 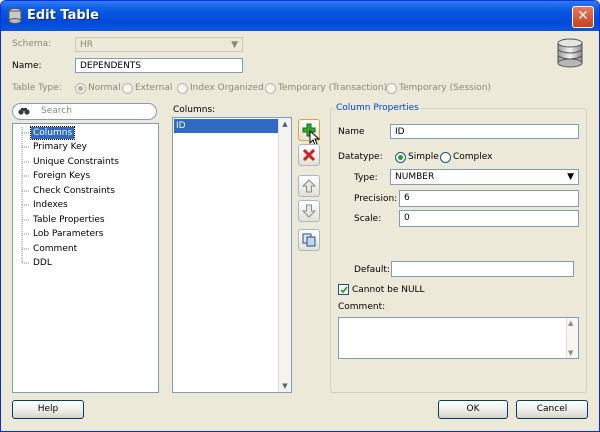 I want to click on tree-item-indexes: Indexes, so click(x=50, y=205).